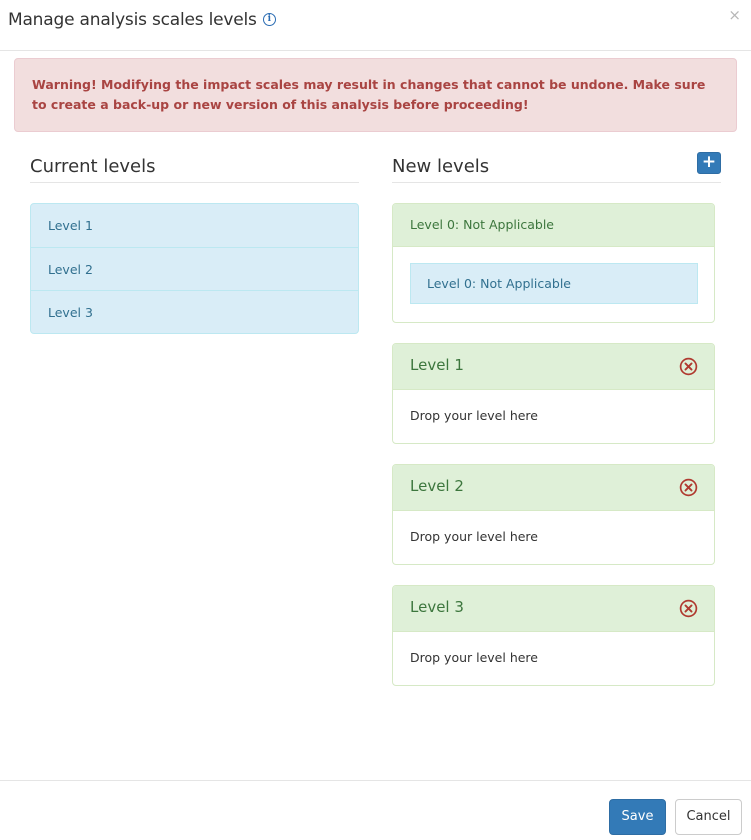  What do you see at coordinates (556, 182) in the screenshot?
I see `new-levels-divider` at bounding box center [556, 182].